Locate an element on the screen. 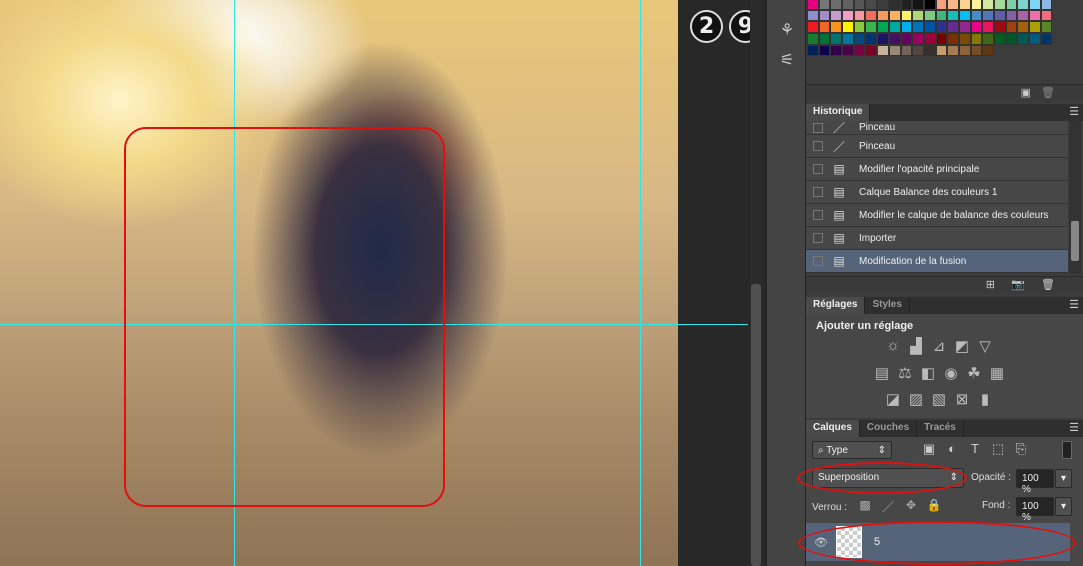 Image resolution: width=1083 pixels, height=566 pixels. selective-color-icon: ⊠ is located at coordinates (962, 399).